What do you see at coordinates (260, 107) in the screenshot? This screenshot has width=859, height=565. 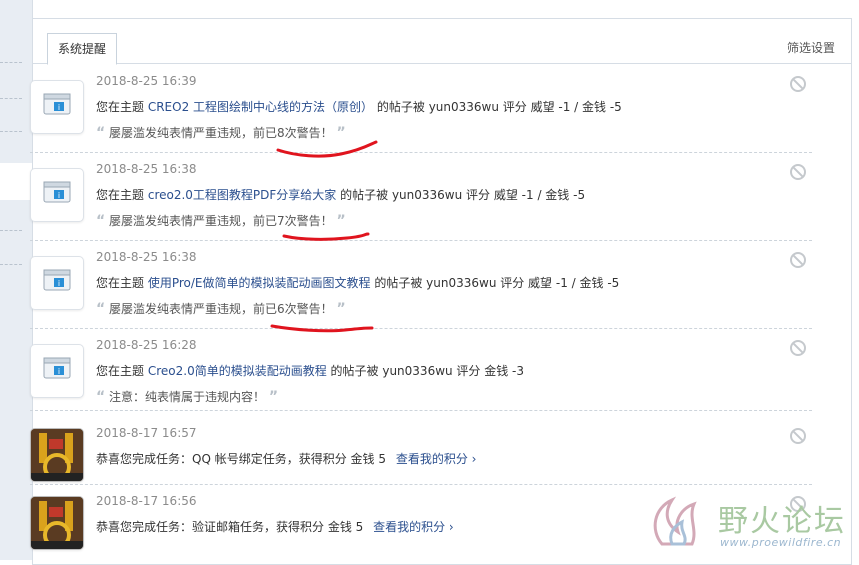 I see `topic-link: CREO2 工程图绘制中心线的方法（原创）` at bounding box center [260, 107].